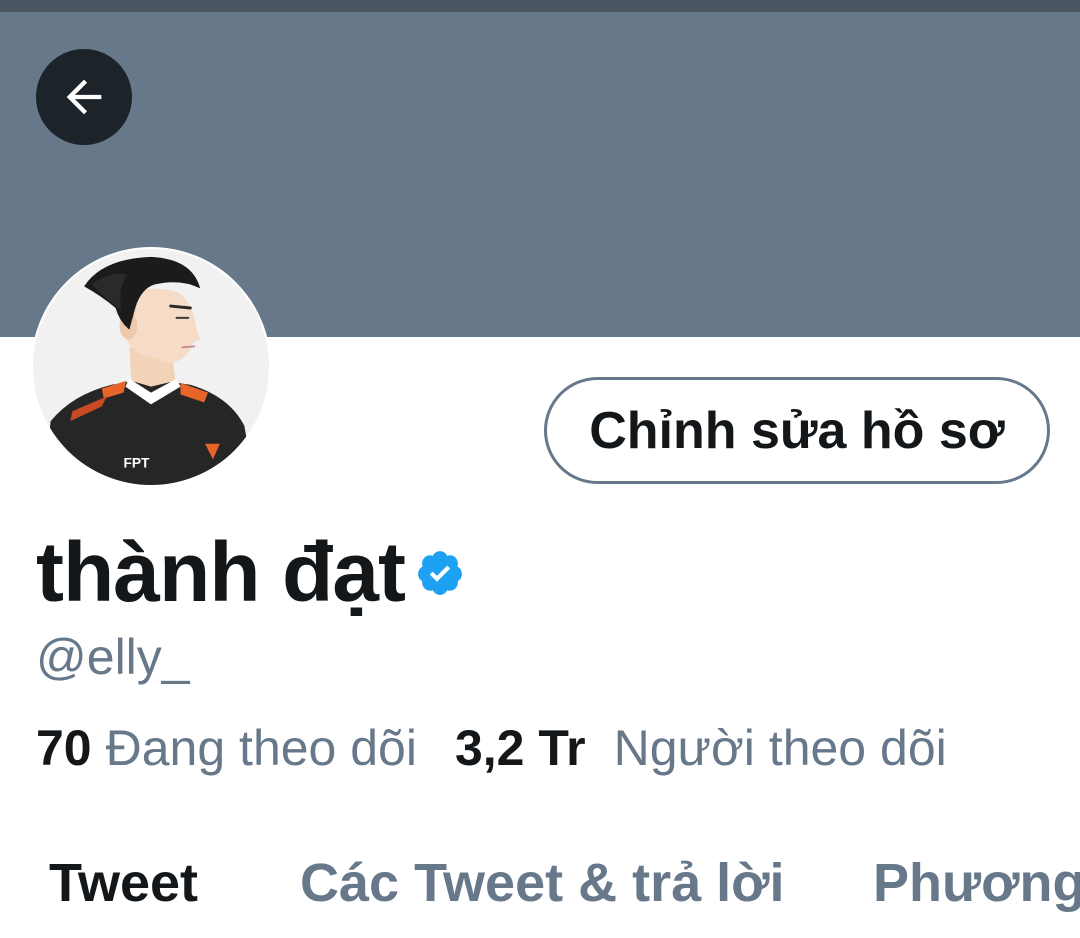 The width and height of the screenshot is (1080, 938). I want to click on status-bar, so click(540, 6).